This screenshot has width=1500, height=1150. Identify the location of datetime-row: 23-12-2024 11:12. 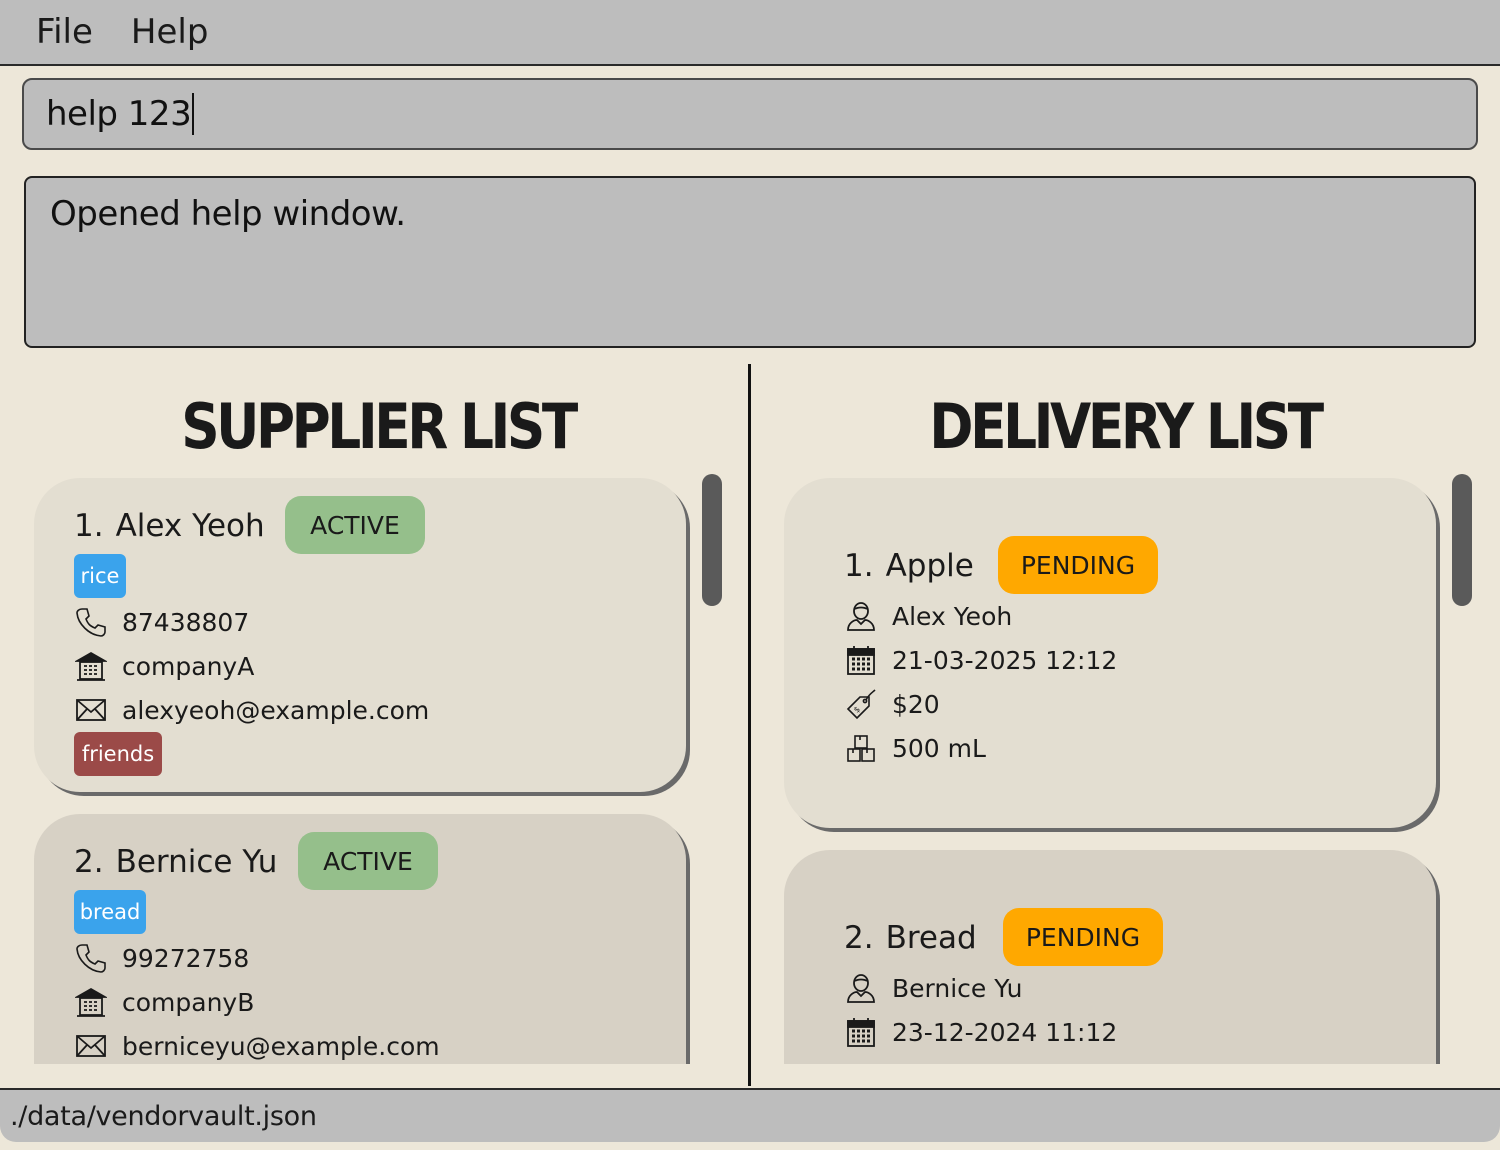
(980, 1032).